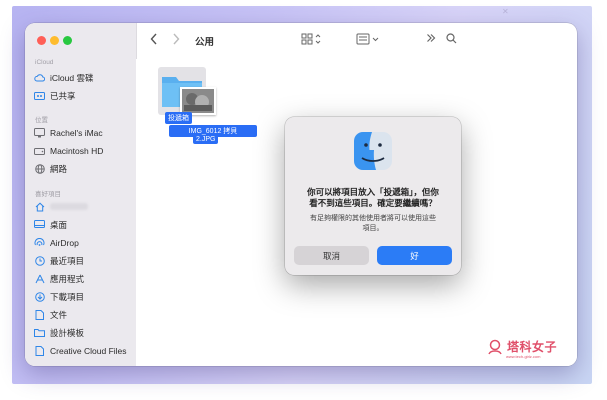 The width and height of the screenshot is (607, 400). What do you see at coordinates (67, 296) in the screenshot?
I see `sidebar-item-label: 下載項目` at bounding box center [67, 296].